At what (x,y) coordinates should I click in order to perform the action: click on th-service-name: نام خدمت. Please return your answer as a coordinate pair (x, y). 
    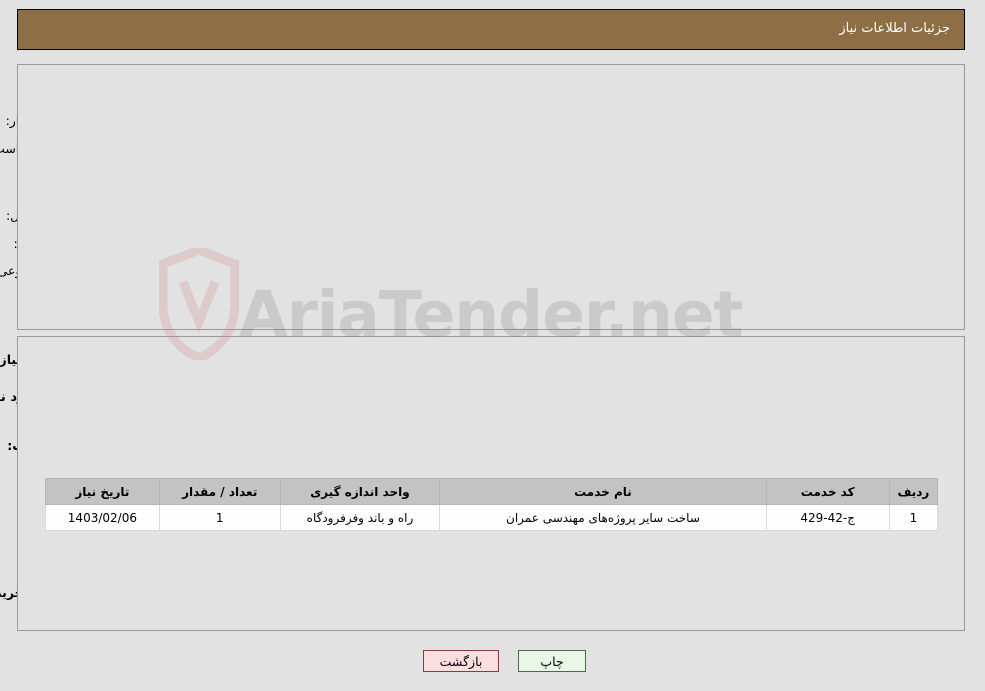
    Looking at the image, I should click on (604, 491).